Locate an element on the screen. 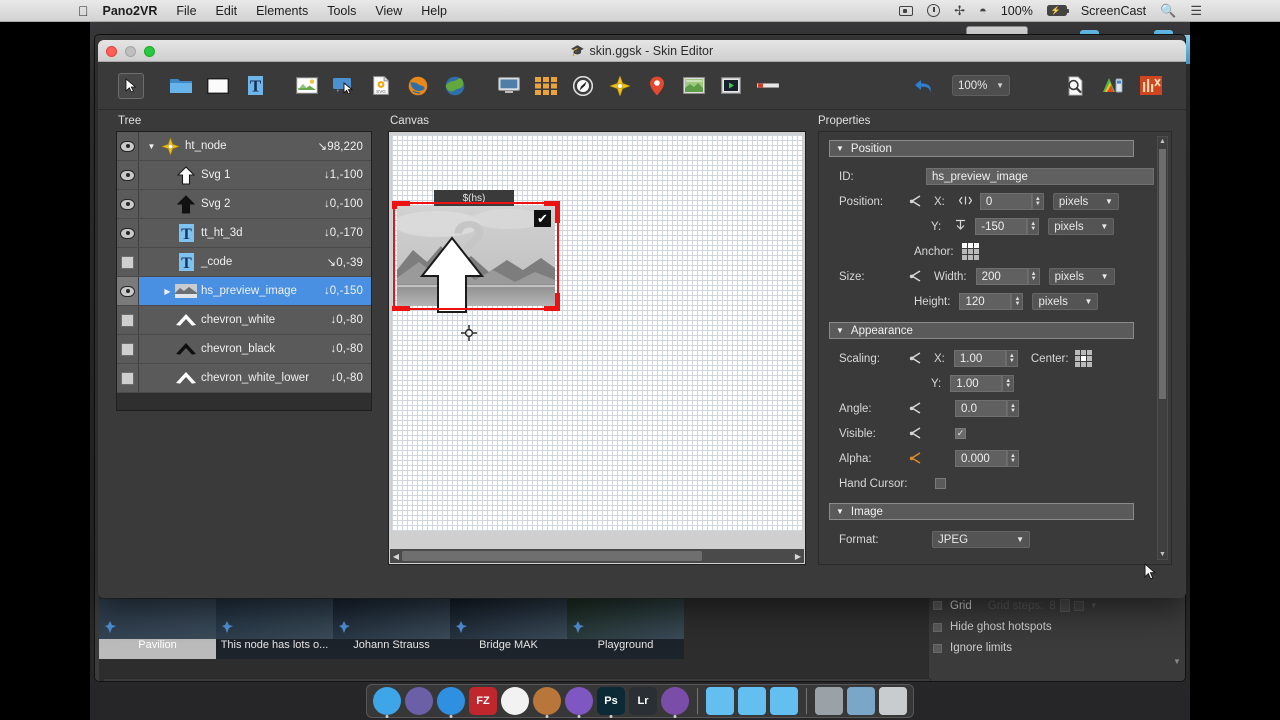 This screenshot has width=1280, height=720. bluetooth-icon: ✢ is located at coordinates (959, 11).